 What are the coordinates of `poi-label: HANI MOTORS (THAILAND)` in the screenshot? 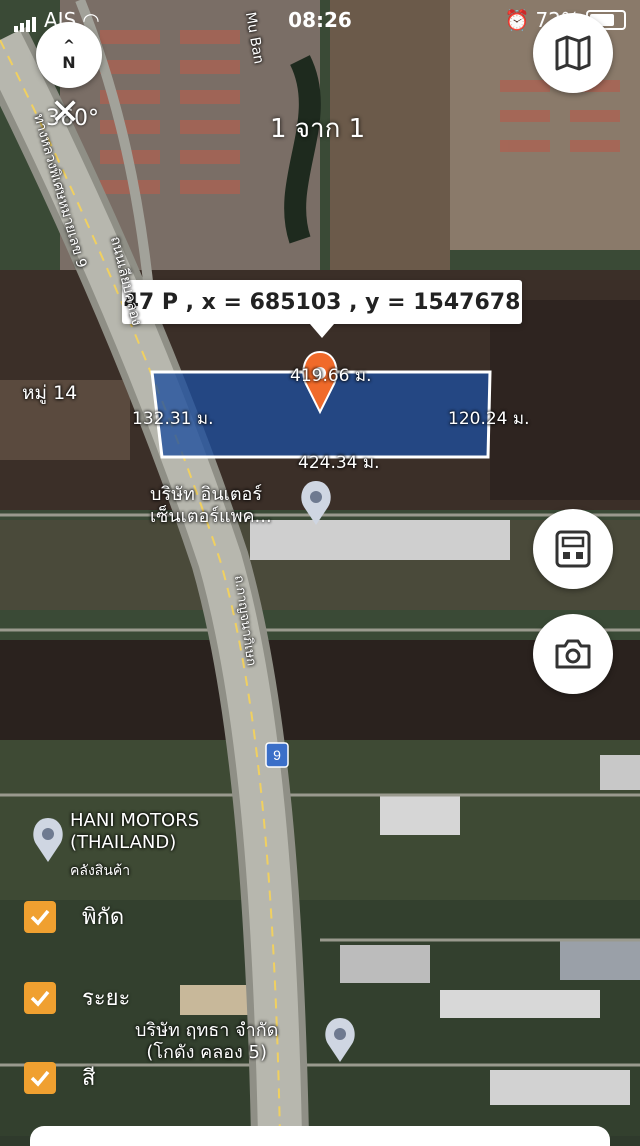 It's located at (134, 832).